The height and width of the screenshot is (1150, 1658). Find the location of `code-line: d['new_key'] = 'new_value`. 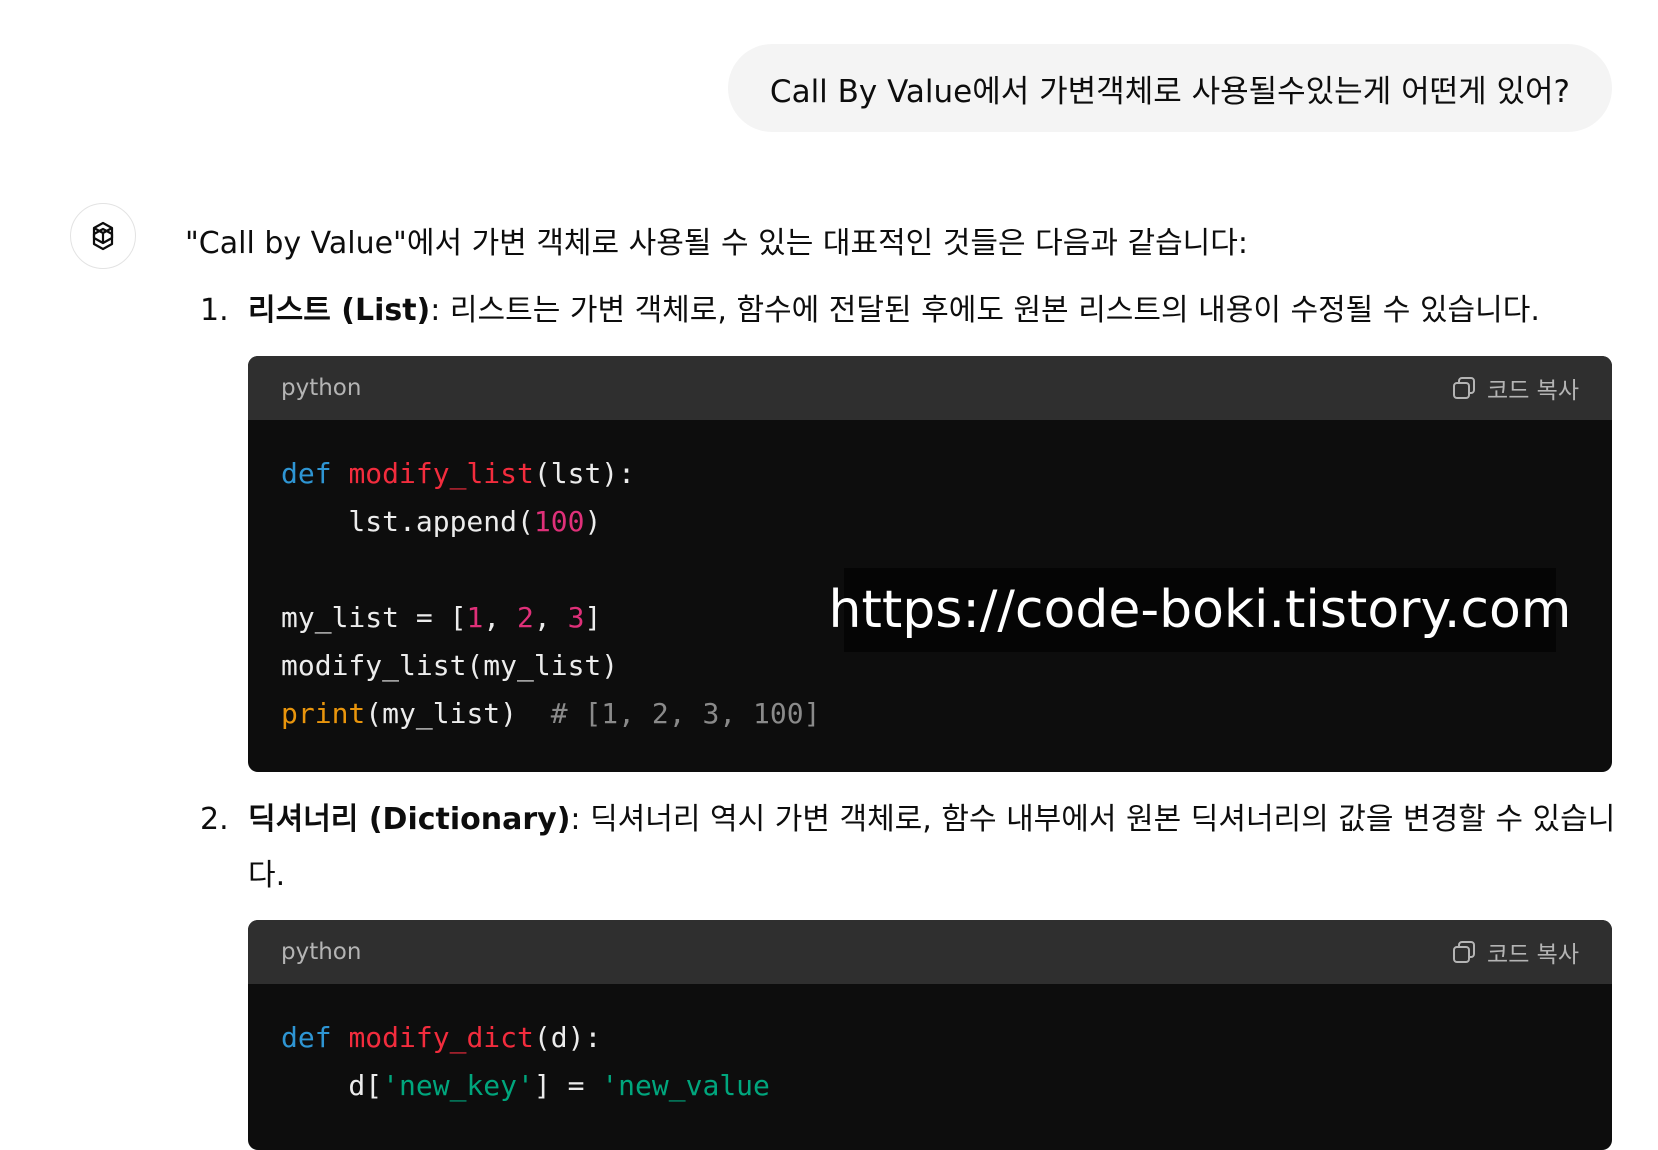

code-line: d['new_key'] = 'new_value is located at coordinates (930, 1086).